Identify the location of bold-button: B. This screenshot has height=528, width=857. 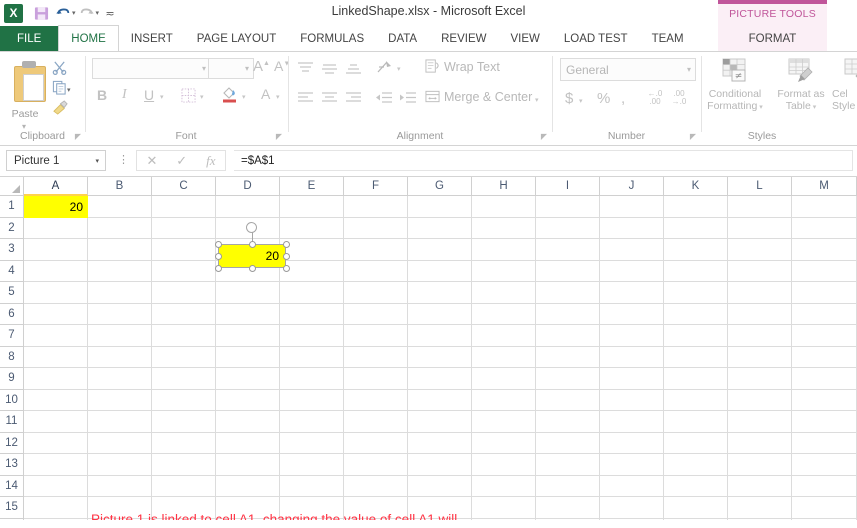
(102, 95).